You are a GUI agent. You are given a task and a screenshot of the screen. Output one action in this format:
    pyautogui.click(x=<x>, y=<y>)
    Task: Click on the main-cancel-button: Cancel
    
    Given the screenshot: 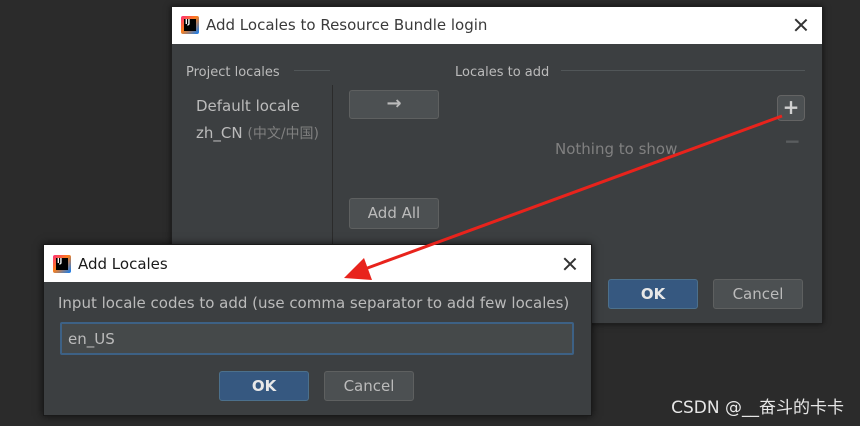 What is the action you would take?
    pyautogui.click(x=758, y=294)
    